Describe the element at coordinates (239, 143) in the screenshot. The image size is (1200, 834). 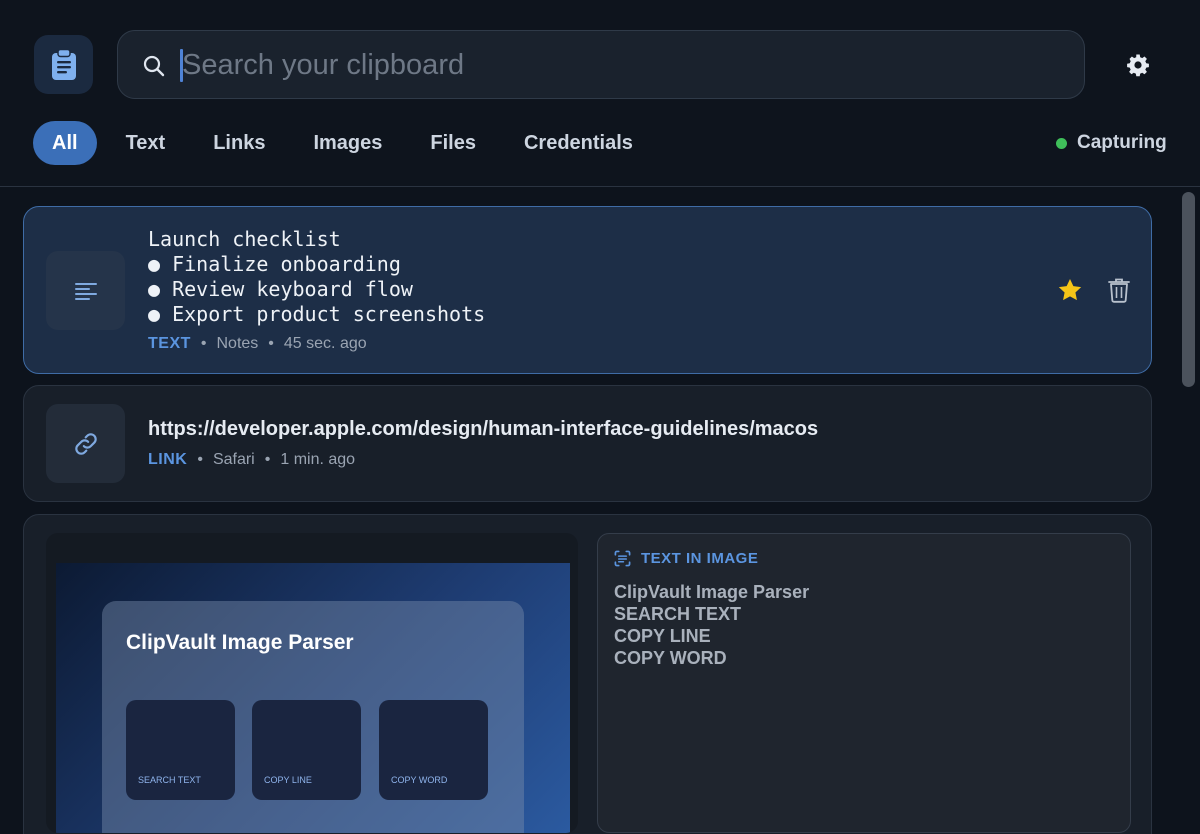
I see `tab-links: Links` at that location.